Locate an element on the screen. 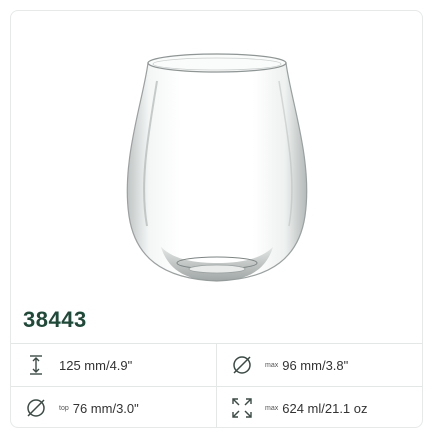 Image resolution: width=435 pixels, height=435 pixels. spec-capacity-value: 624 ml/21.1 oz is located at coordinates (325, 408).